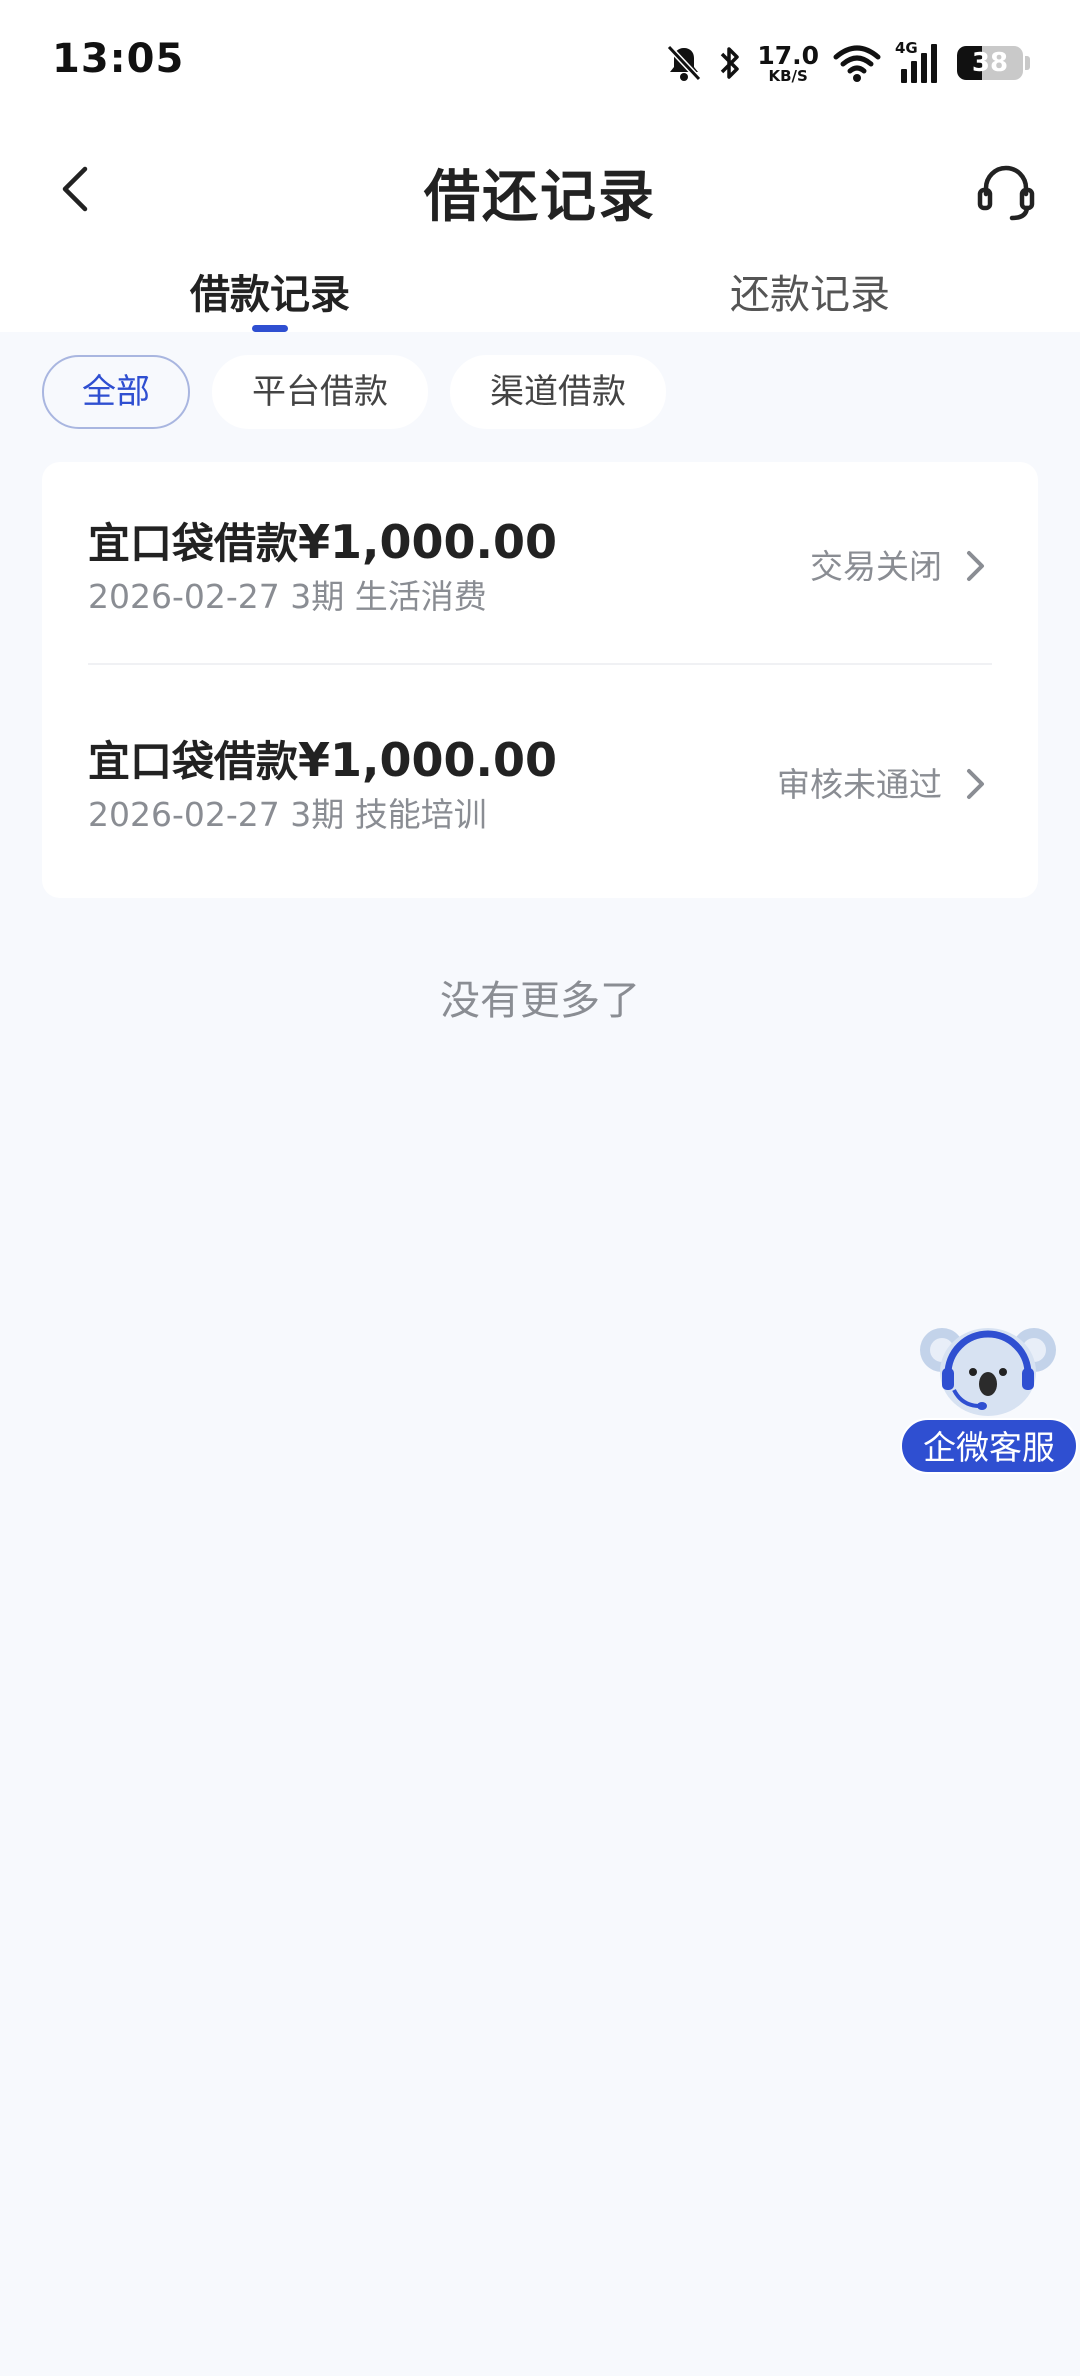  Describe the element at coordinates (684, 63) in the screenshot. I see `mute-bell-icon` at that location.